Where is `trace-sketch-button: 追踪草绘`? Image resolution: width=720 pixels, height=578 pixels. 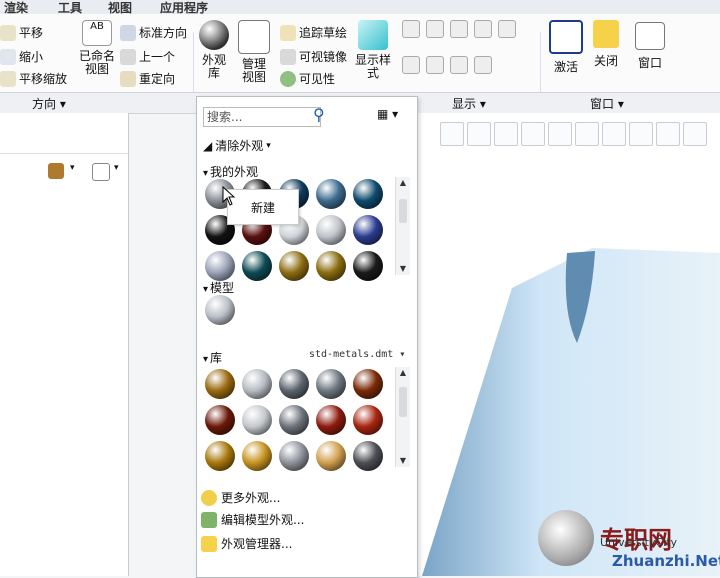 trace-sketch-button: 追踪草绘 is located at coordinates (313, 32).